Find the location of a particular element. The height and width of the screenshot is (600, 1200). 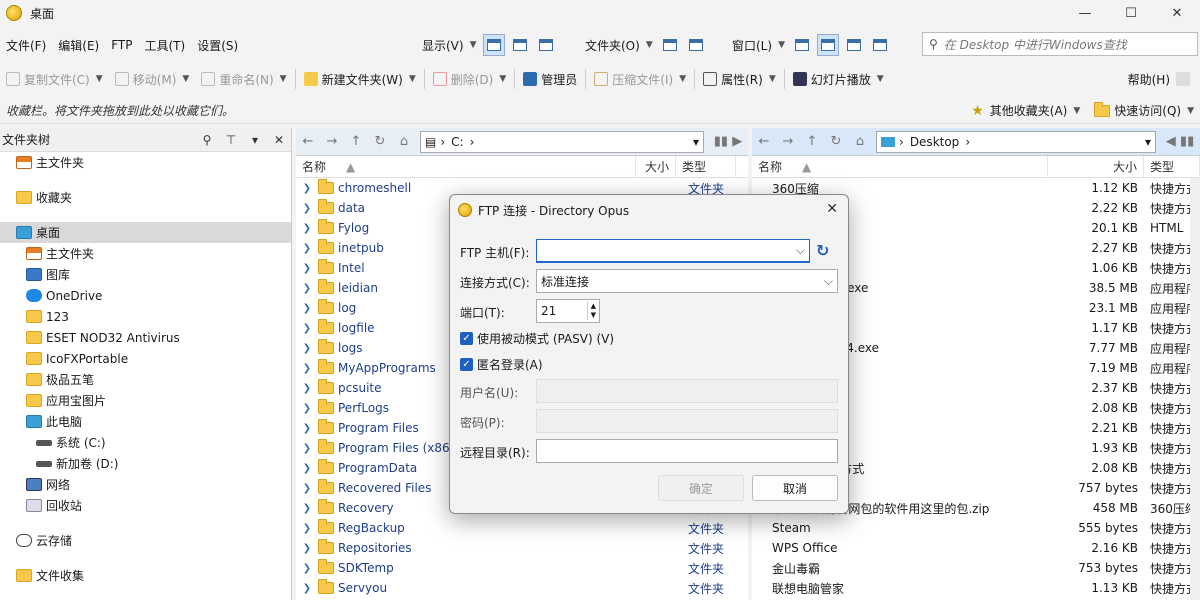

menu-ftp: FTP is located at coordinates (121, 45).